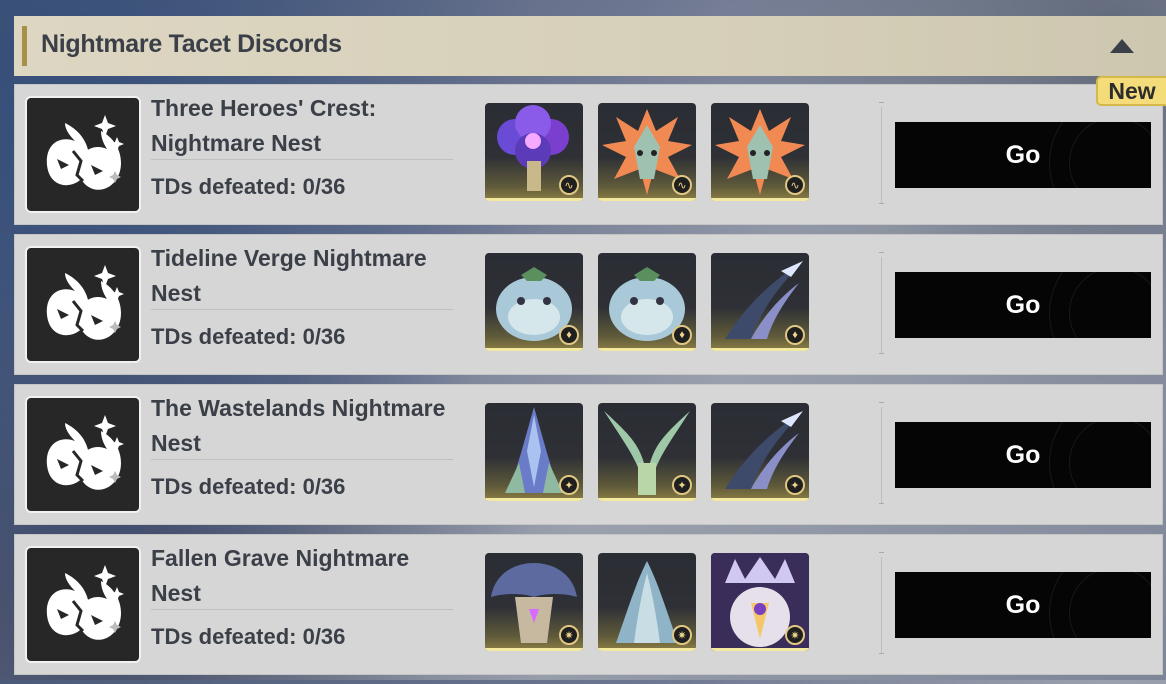 This screenshot has width=1166, height=684. I want to click on purple-flower-monster-icon: ∿, so click(534, 152).